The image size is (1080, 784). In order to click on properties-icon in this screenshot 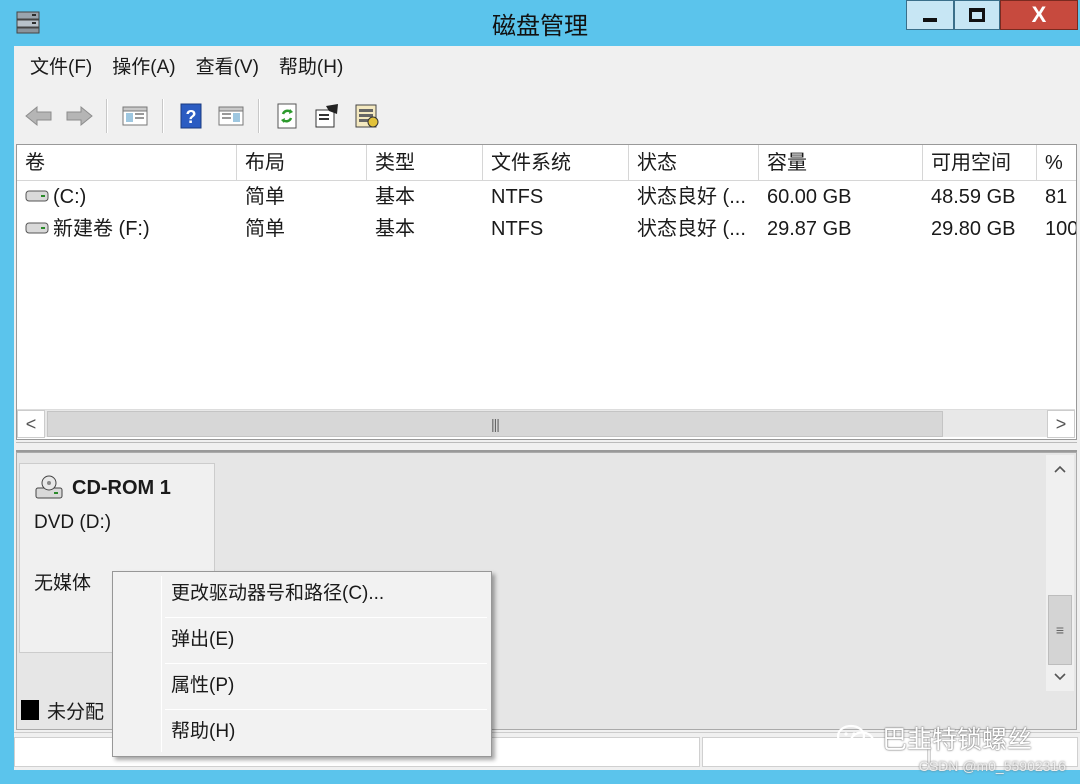, I will do `click(326, 116)`.